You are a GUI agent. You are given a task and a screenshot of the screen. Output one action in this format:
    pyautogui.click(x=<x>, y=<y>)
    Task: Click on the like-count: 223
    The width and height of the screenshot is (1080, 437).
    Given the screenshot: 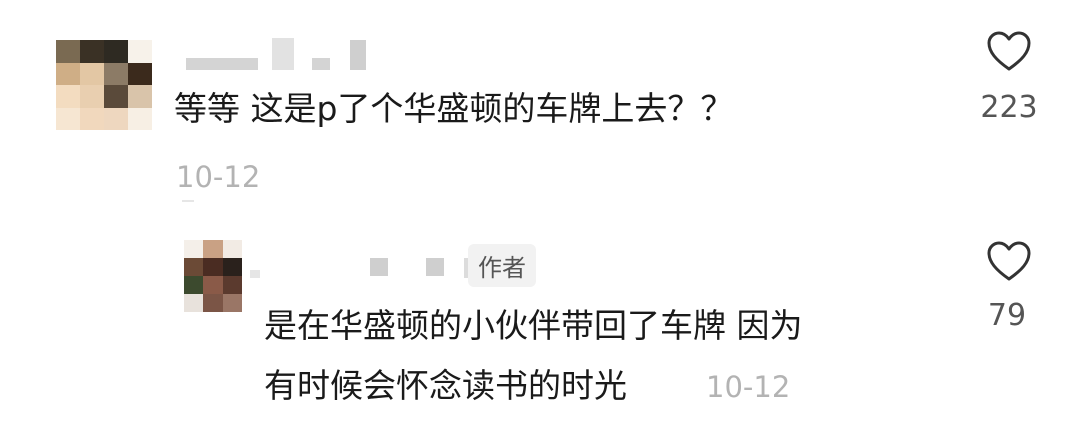 What is the action you would take?
    pyautogui.click(x=1009, y=107)
    